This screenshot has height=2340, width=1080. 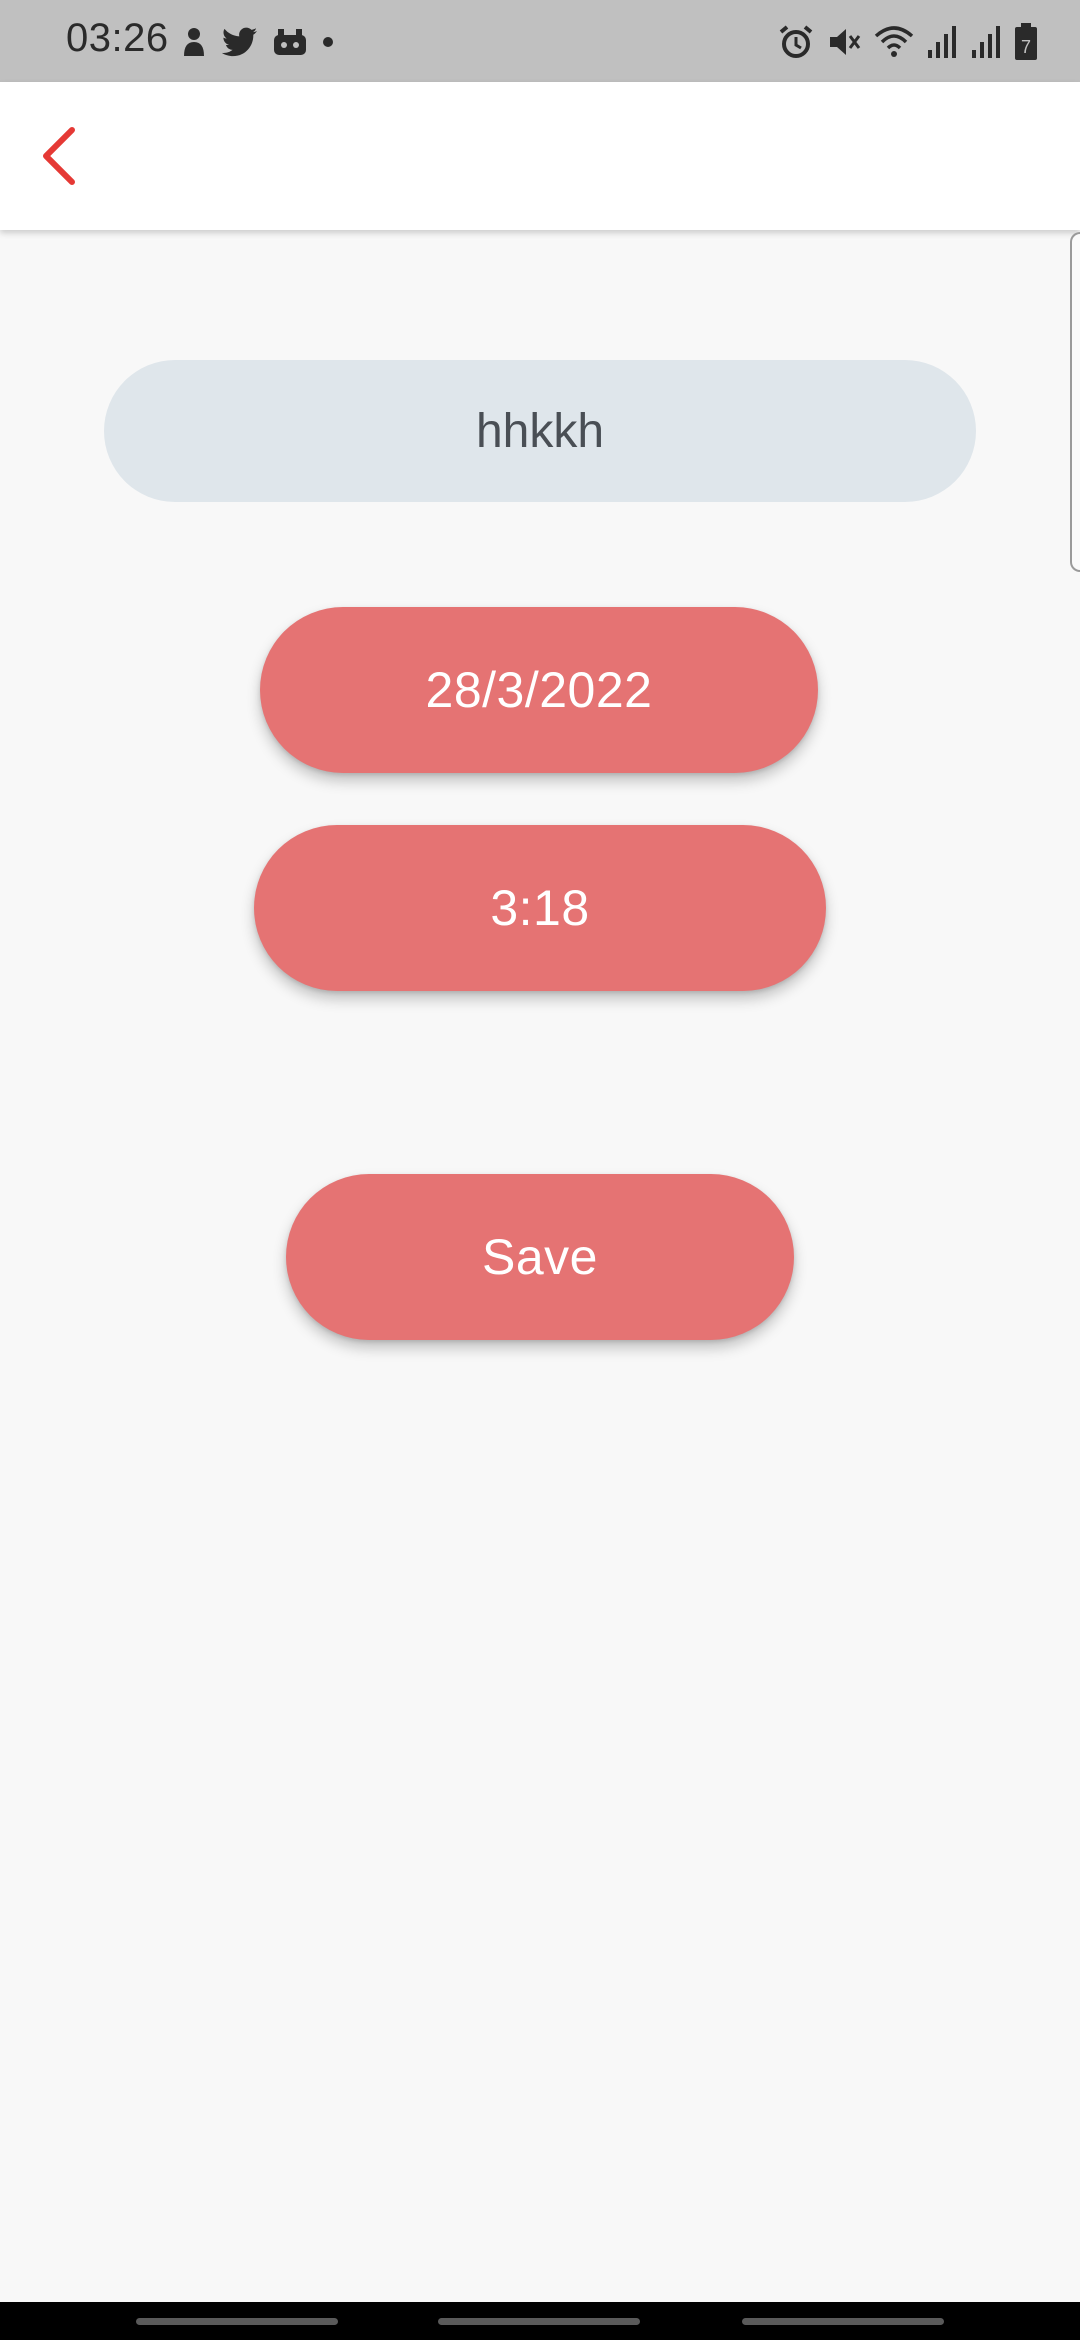 I want to click on battery-level: 7, so click(x=1026, y=47).